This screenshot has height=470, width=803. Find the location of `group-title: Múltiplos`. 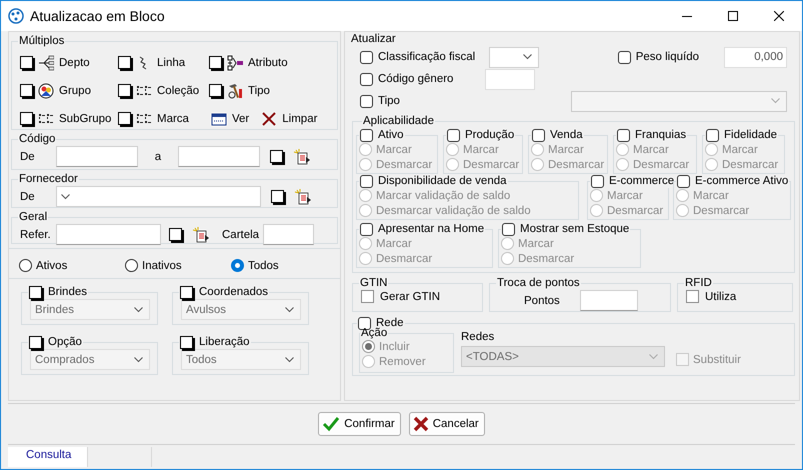

group-title: Múltiplos is located at coordinates (42, 41).